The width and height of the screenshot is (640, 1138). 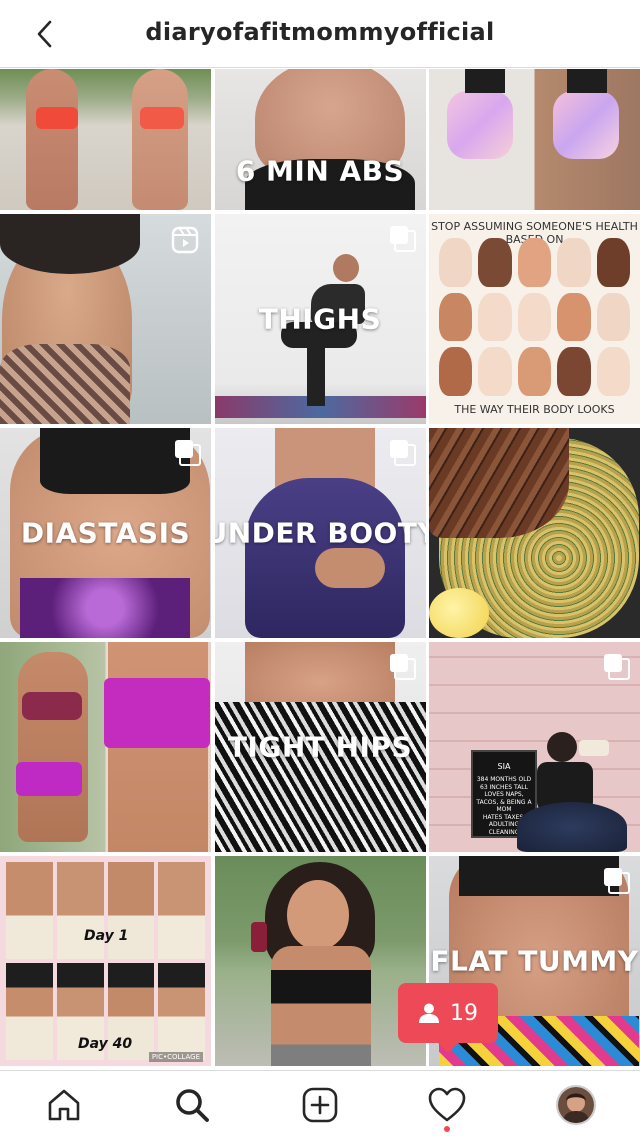 What do you see at coordinates (320, 171) in the screenshot?
I see `post-overlay-text: 6 MIN ABS` at bounding box center [320, 171].